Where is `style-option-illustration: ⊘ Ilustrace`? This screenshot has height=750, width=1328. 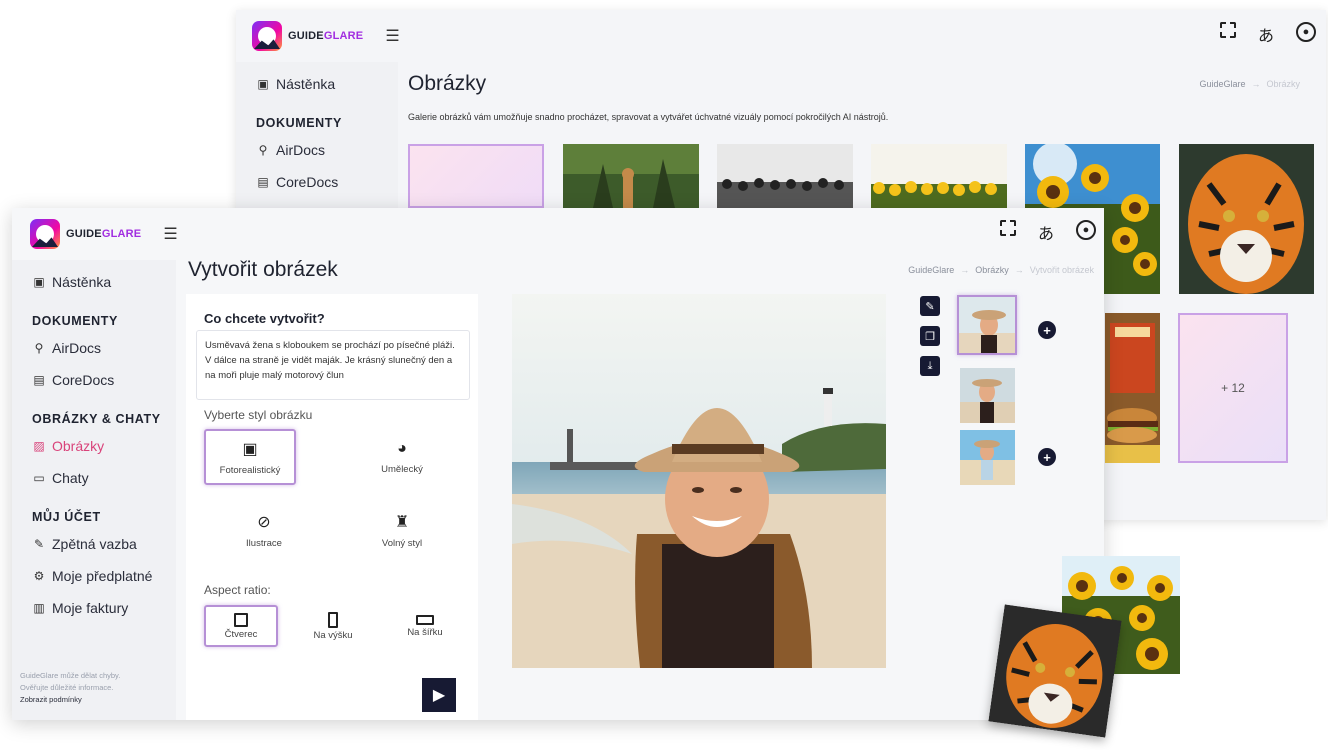 style-option-illustration: ⊘ Ilustrace is located at coordinates (264, 530).